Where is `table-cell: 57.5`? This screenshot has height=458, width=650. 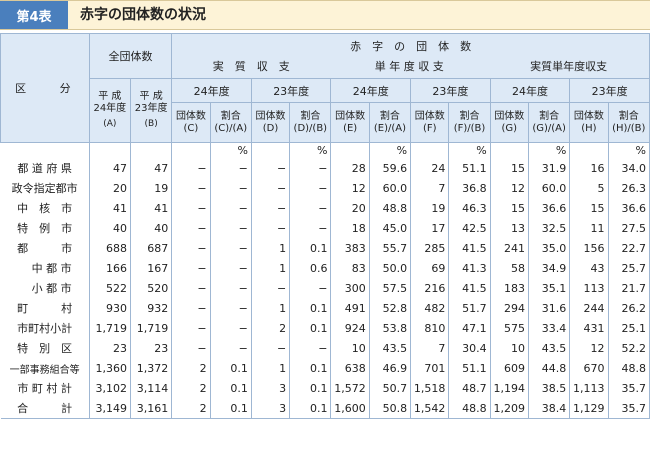
table-cell: 57.5 is located at coordinates (390, 288).